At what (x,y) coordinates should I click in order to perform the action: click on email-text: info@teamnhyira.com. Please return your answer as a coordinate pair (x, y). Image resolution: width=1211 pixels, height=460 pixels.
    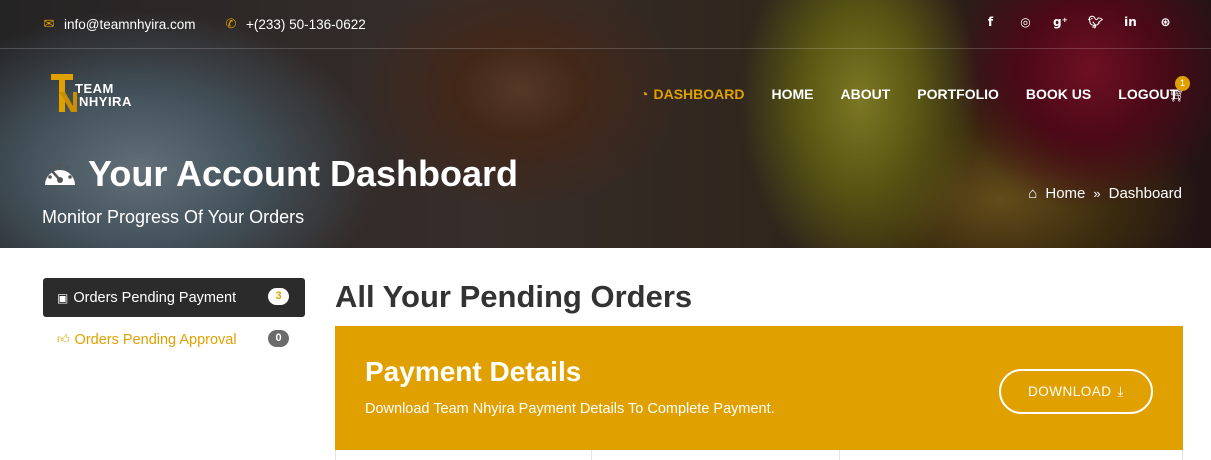
    Looking at the image, I should click on (130, 24).